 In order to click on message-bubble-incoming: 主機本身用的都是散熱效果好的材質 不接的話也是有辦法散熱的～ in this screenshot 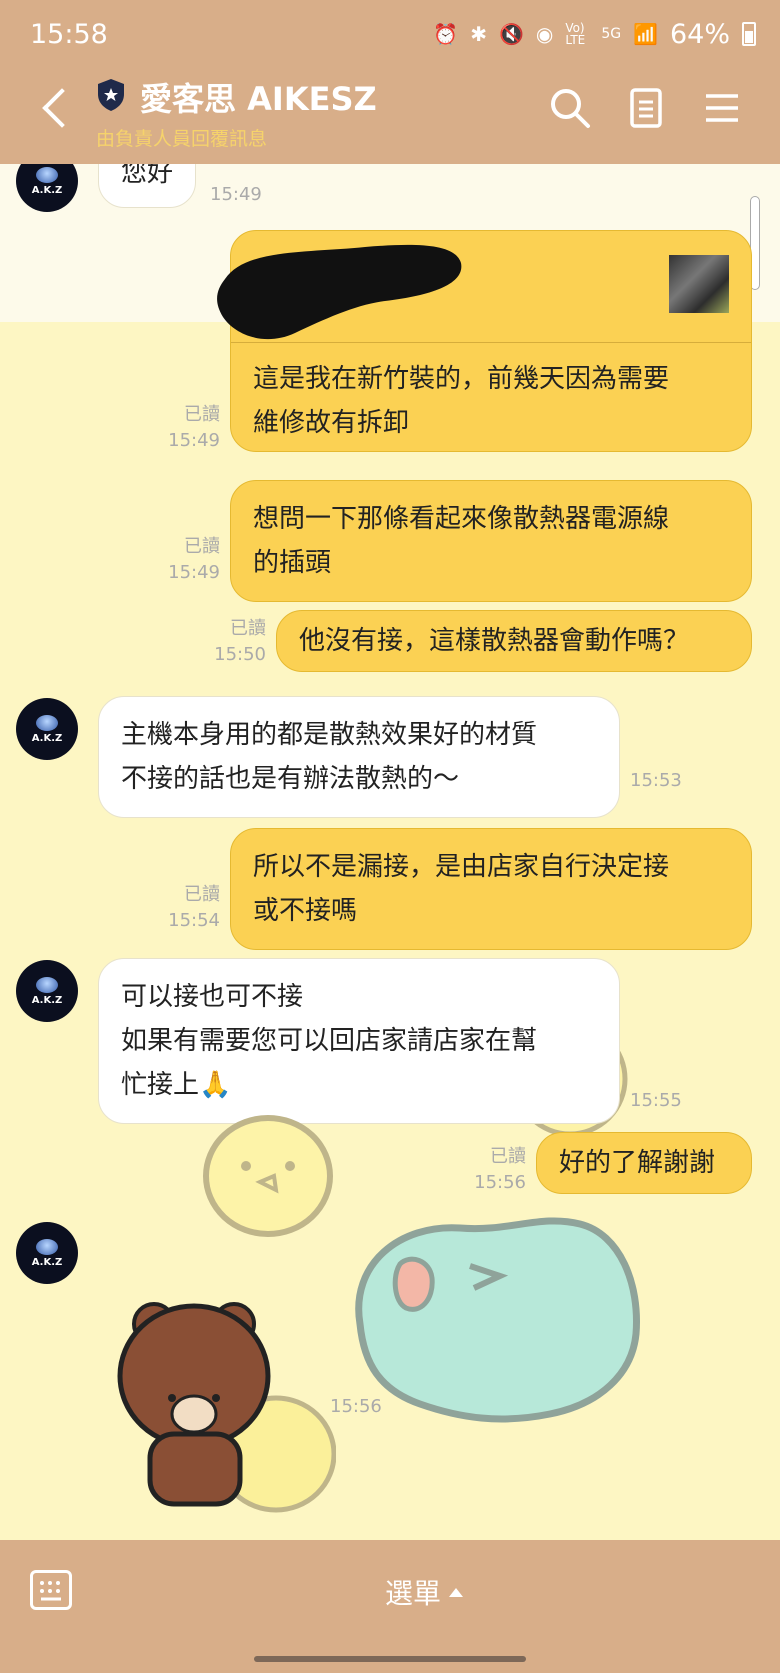, I will do `click(359, 757)`.